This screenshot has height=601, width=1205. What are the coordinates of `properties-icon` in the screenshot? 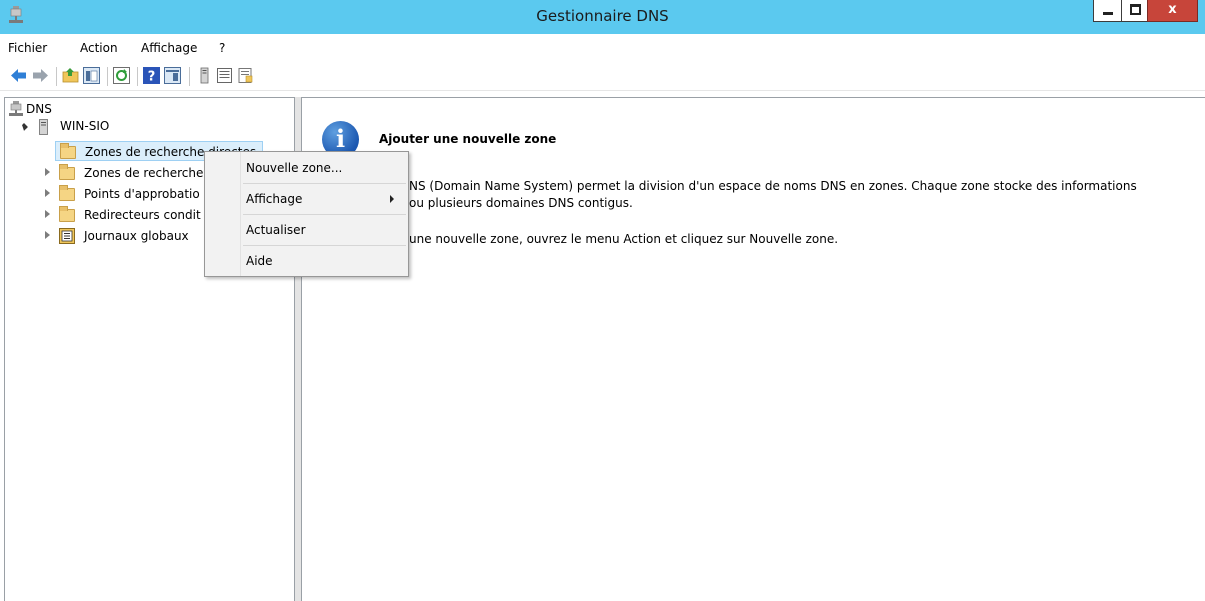 It's located at (245, 75).